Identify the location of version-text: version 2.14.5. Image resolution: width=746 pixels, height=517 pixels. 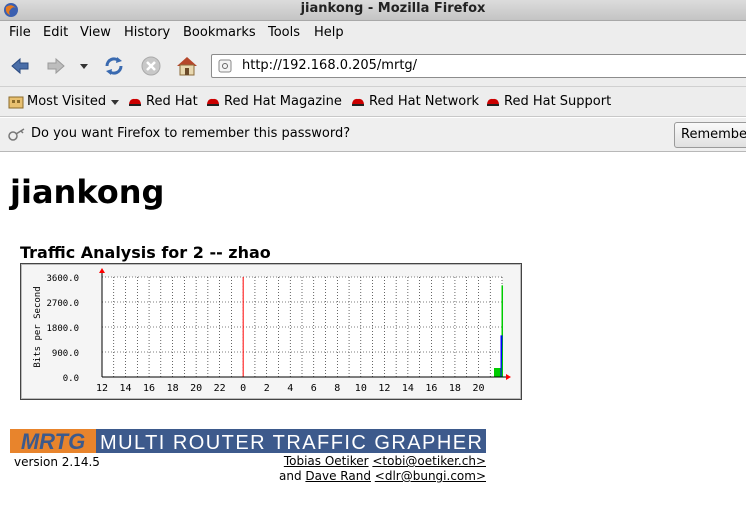
(57, 462).